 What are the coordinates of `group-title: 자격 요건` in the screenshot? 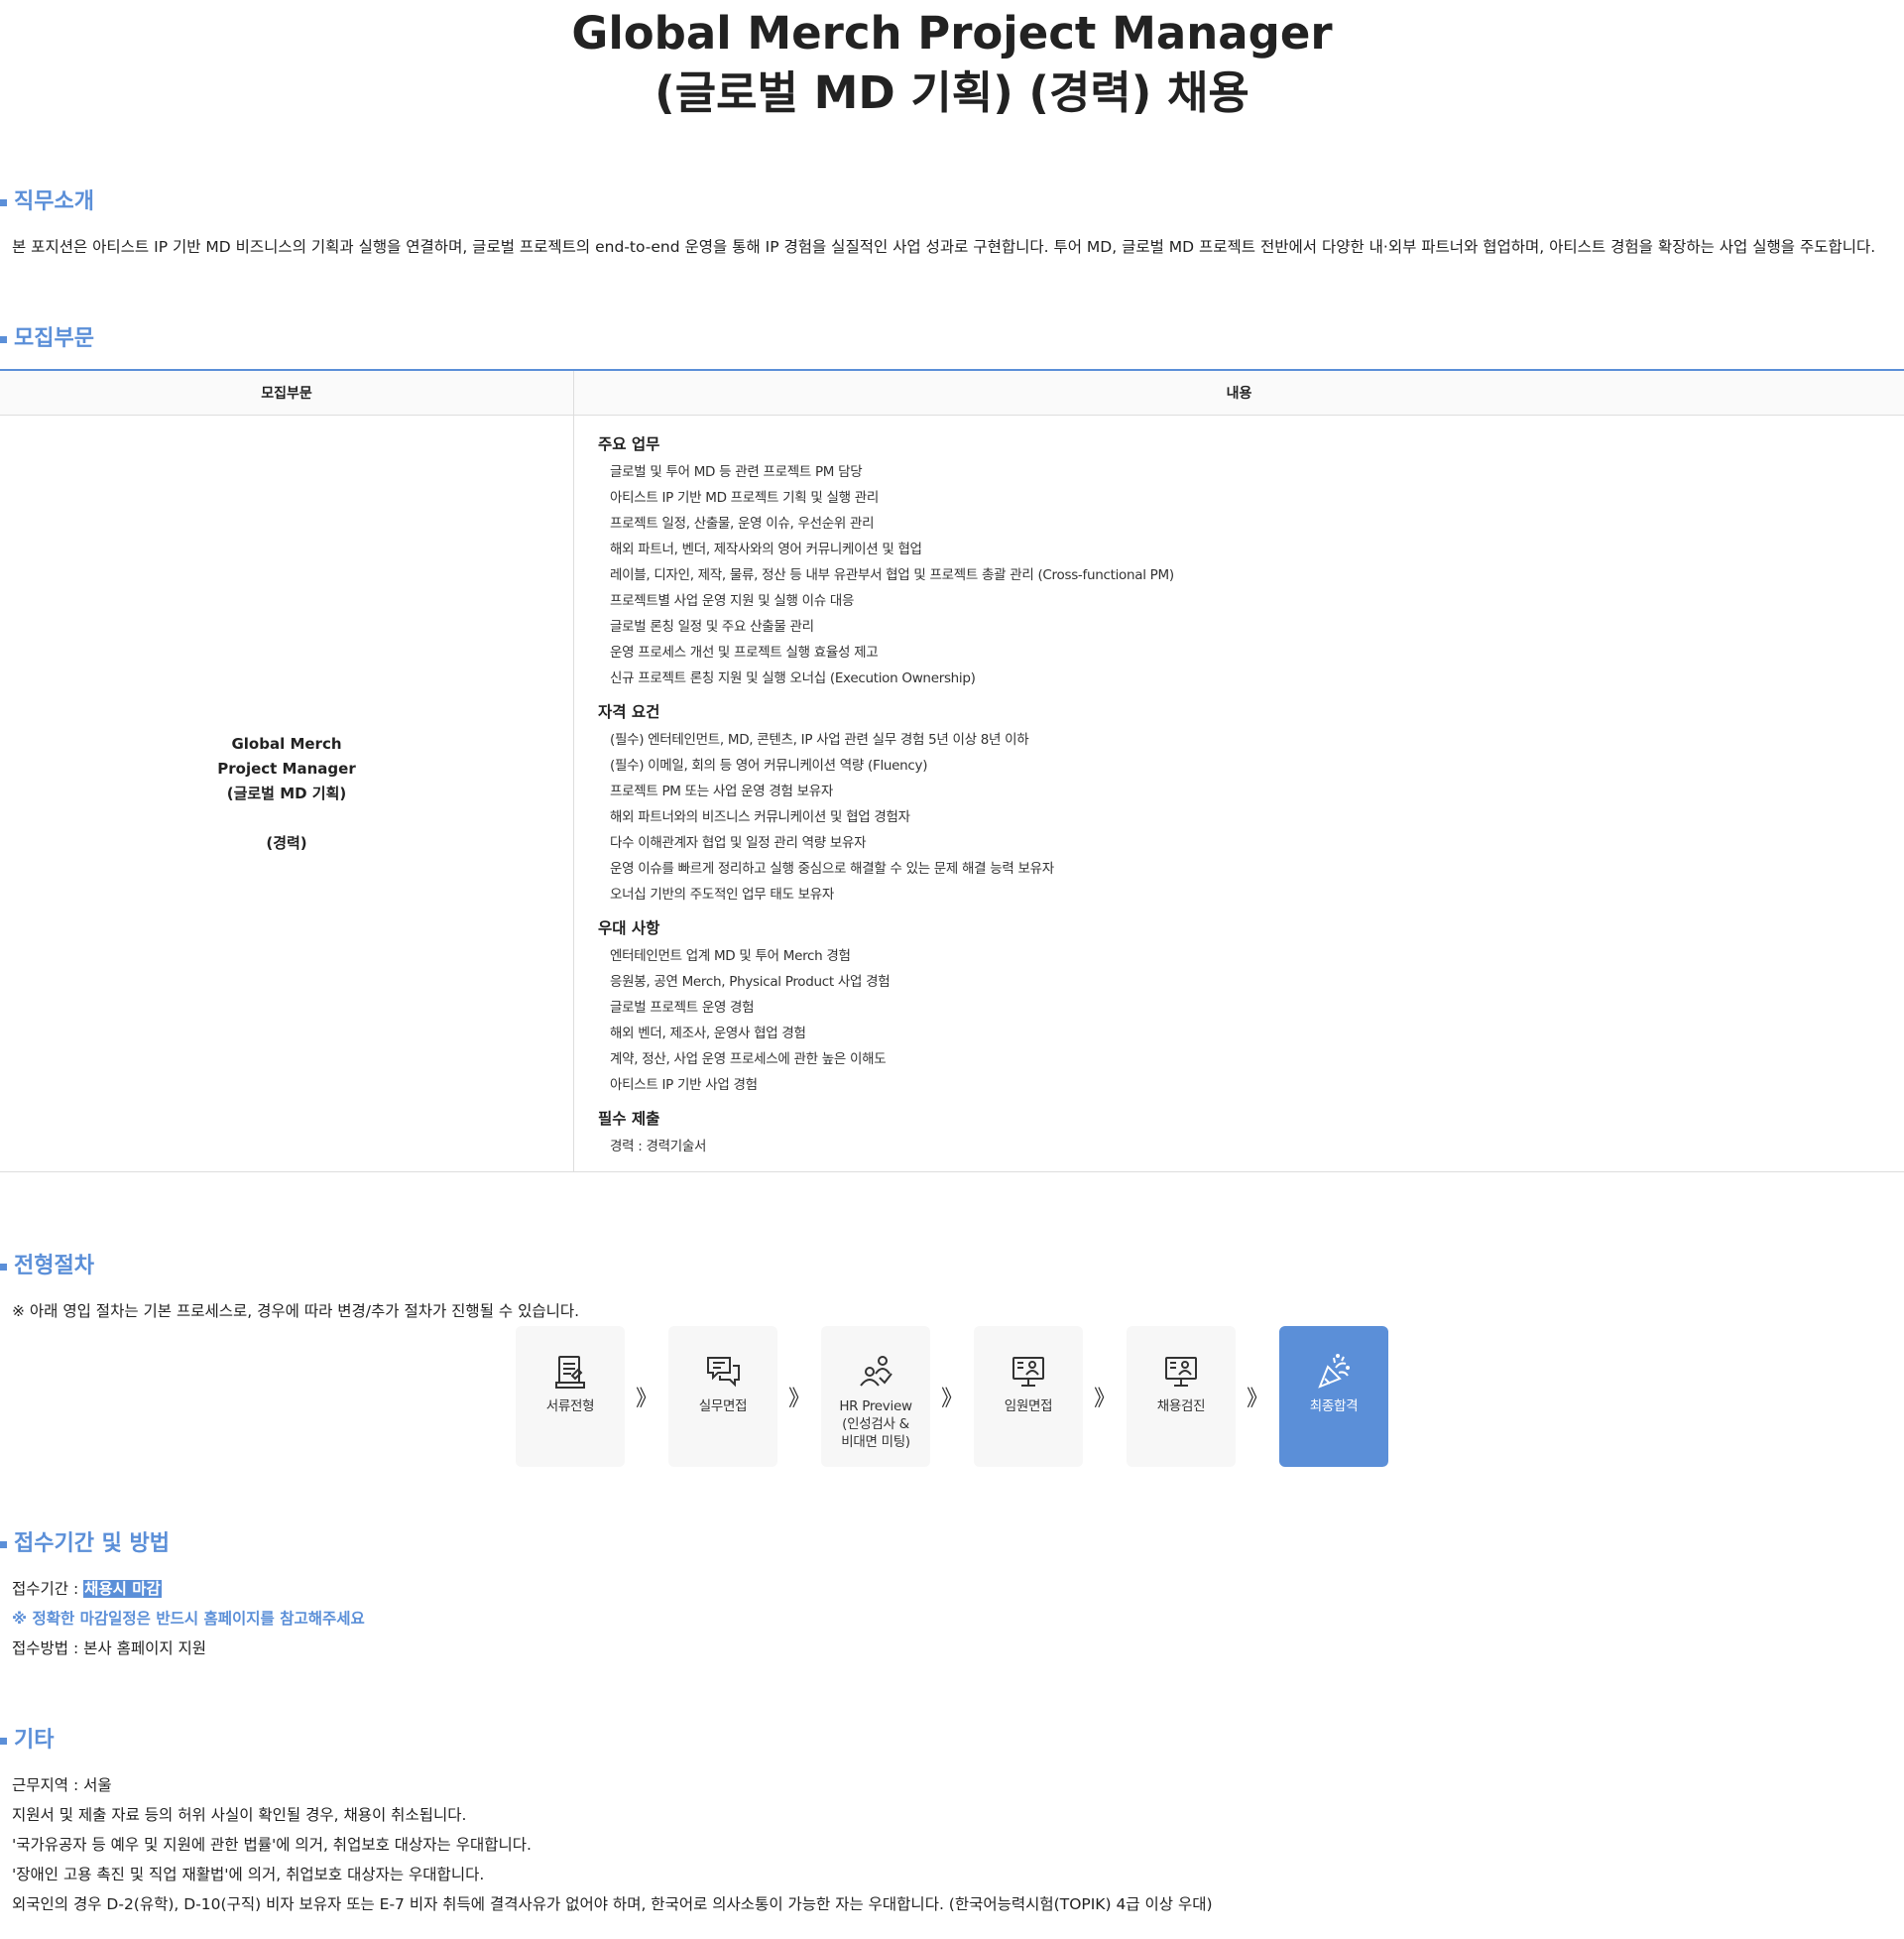 It's located at (1251, 712).